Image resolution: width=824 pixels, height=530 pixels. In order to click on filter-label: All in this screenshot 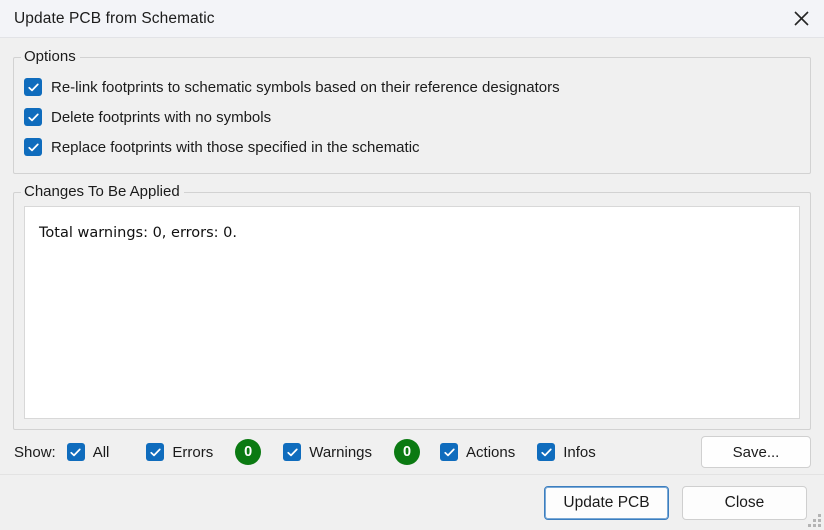, I will do `click(101, 452)`.